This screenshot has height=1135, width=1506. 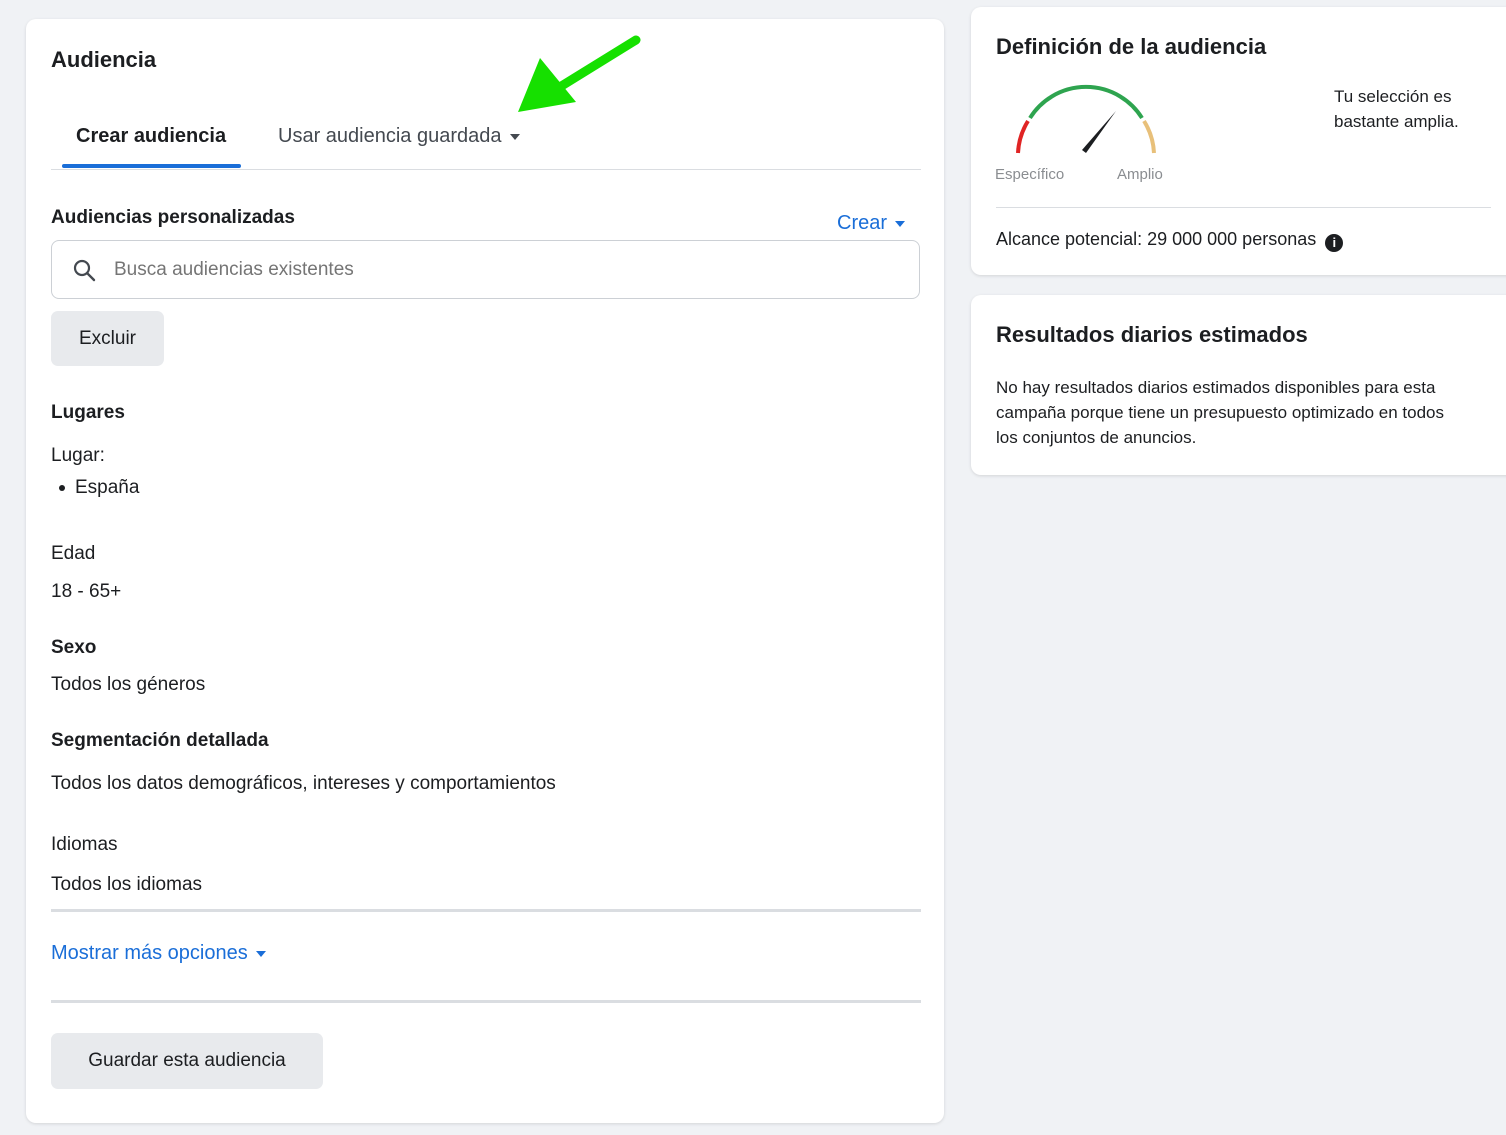 I want to click on gender-label: Sexo, so click(x=74, y=647).